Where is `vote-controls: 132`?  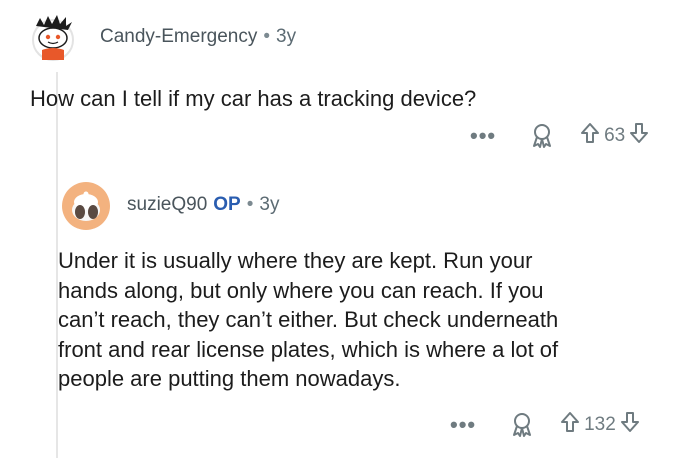
vote-controls: 132 is located at coordinates (600, 425).